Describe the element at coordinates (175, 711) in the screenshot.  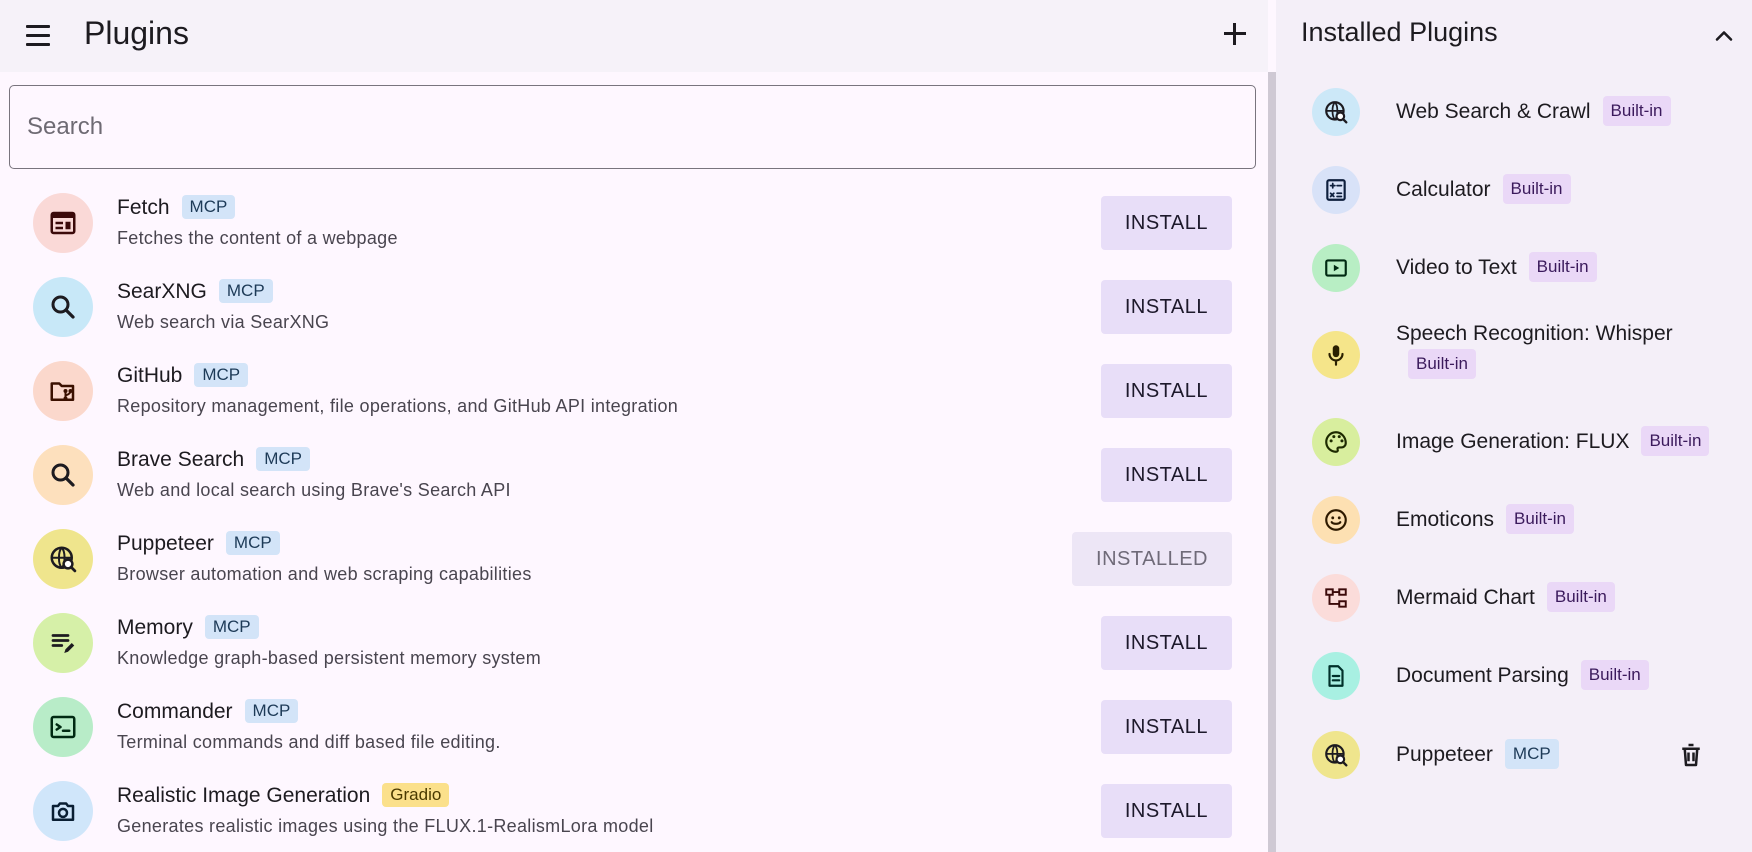
I see `plugin-name-text: Commander` at that location.